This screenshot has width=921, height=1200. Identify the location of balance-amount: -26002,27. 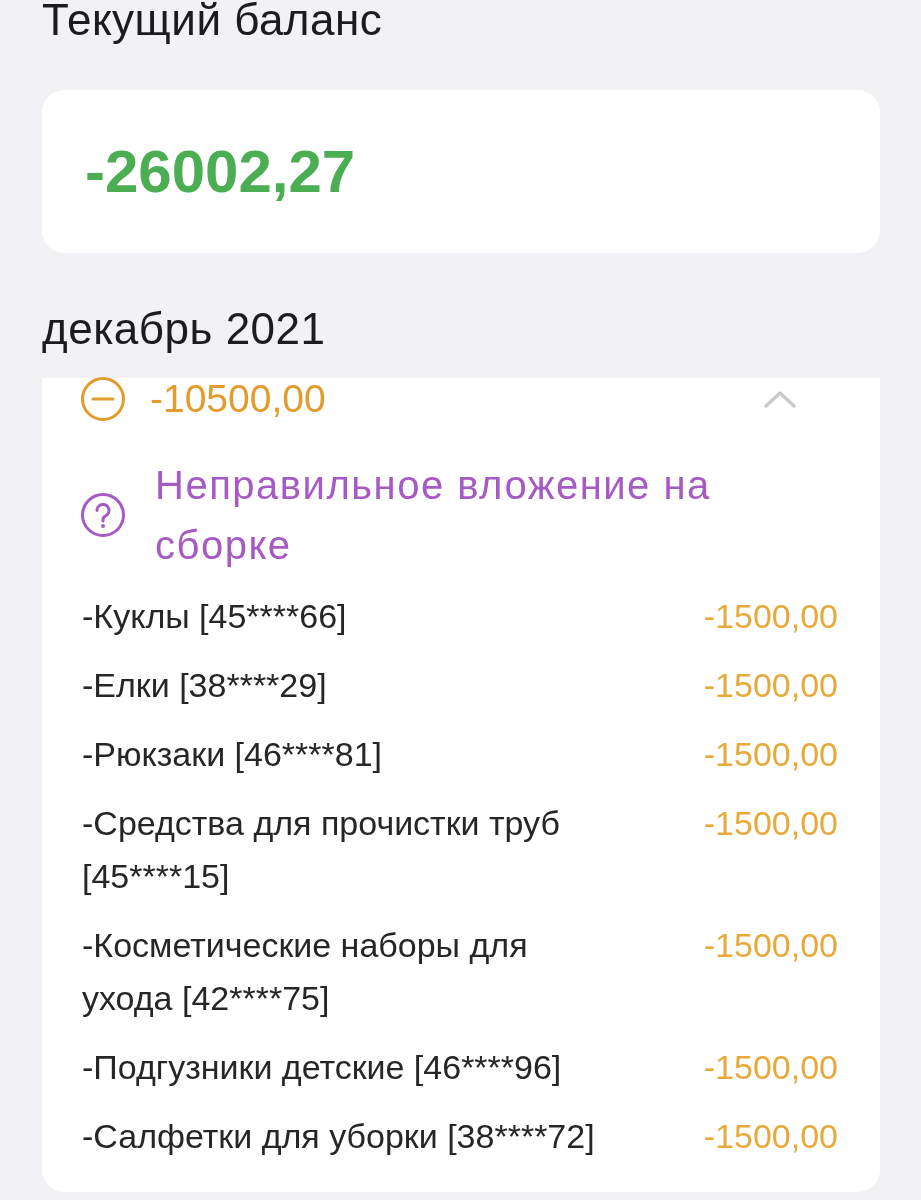
(220, 171).